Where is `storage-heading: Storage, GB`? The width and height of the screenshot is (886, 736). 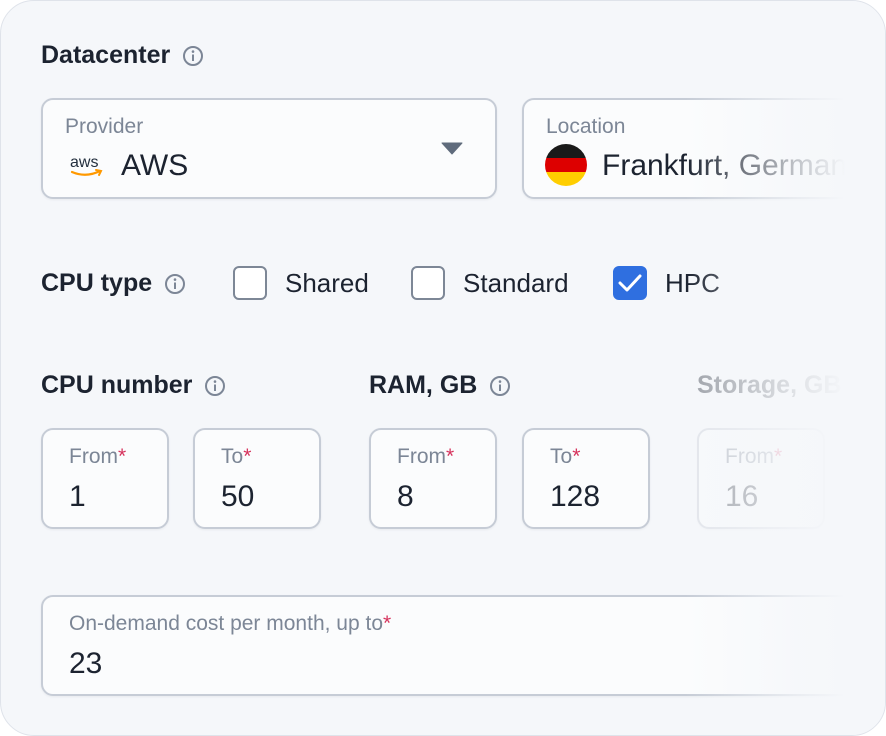
storage-heading: Storage, GB is located at coordinates (769, 385).